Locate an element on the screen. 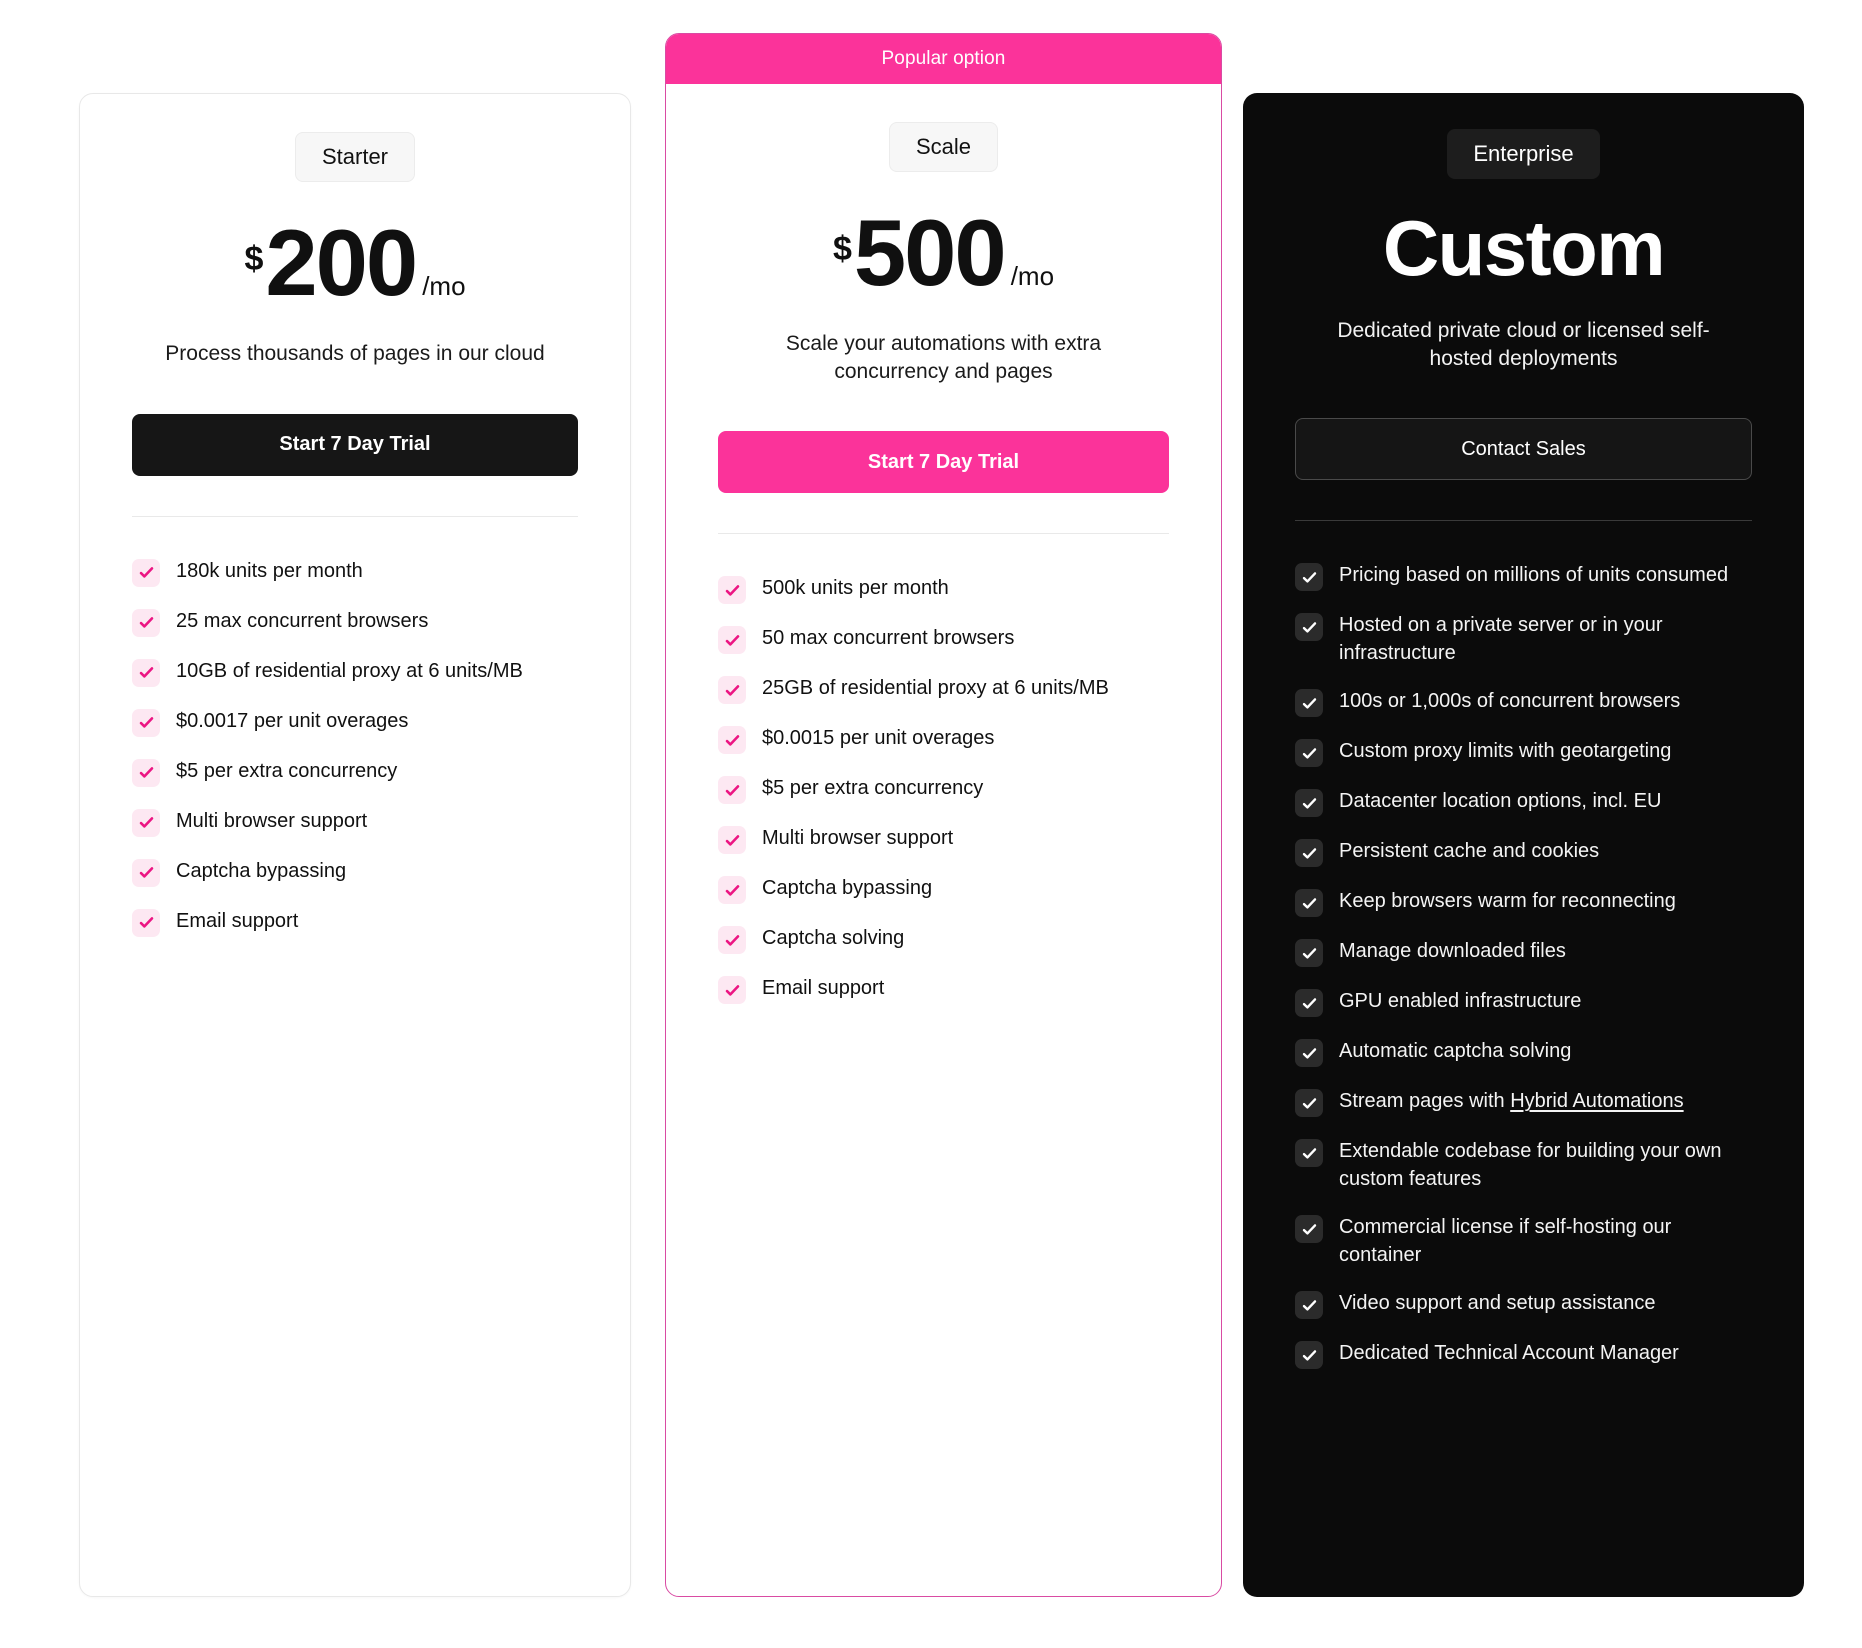 The image size is (1862, 1648). divider-starter is located at coordinates (355, 516).